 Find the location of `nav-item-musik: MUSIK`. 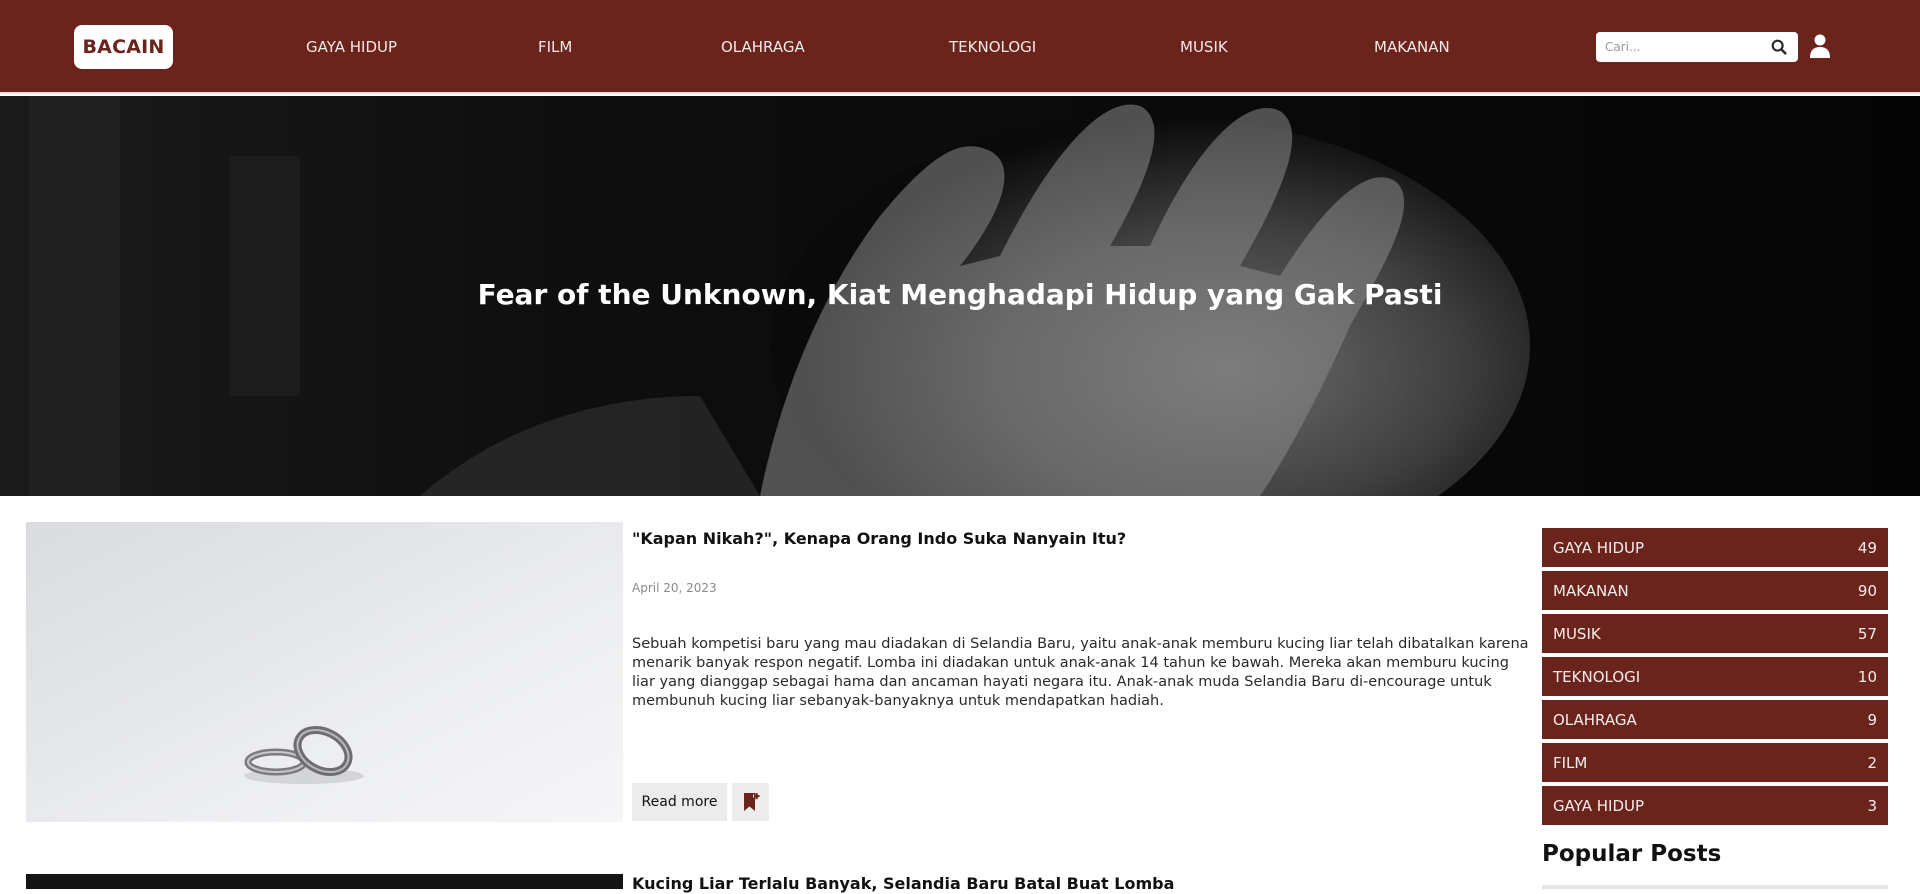

nav-item-musik: MUSIK is located at coordinates (1204, 47).